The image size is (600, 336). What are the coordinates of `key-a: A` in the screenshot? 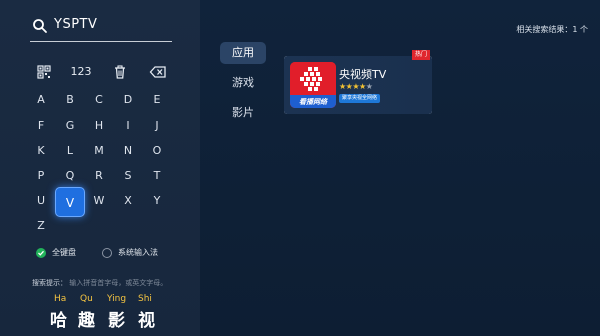 It's located at (41, 100).